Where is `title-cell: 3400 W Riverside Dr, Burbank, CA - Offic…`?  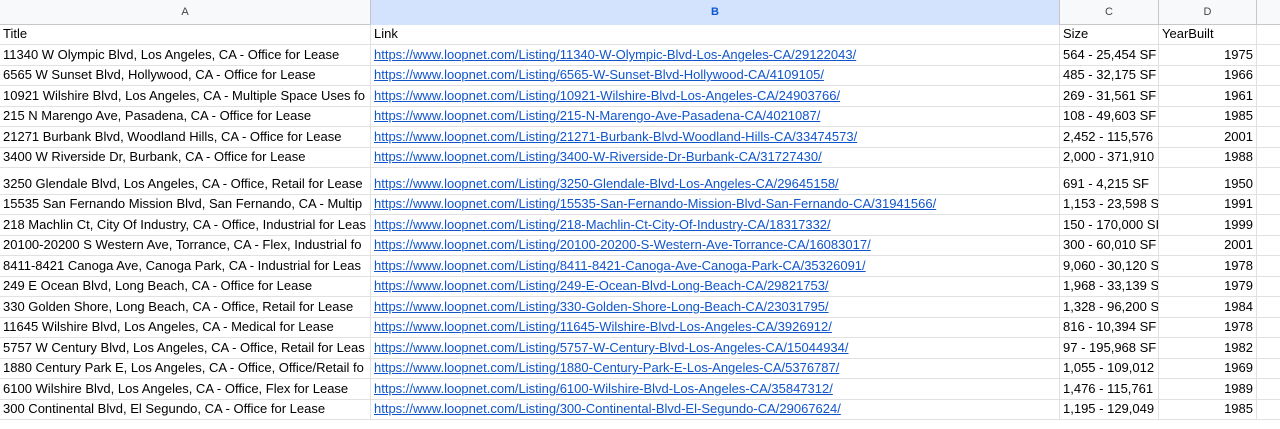 title-cell: 3400 W Riverside Dr, Burbank, CA - Offic… is located at coordinates (185, 157).